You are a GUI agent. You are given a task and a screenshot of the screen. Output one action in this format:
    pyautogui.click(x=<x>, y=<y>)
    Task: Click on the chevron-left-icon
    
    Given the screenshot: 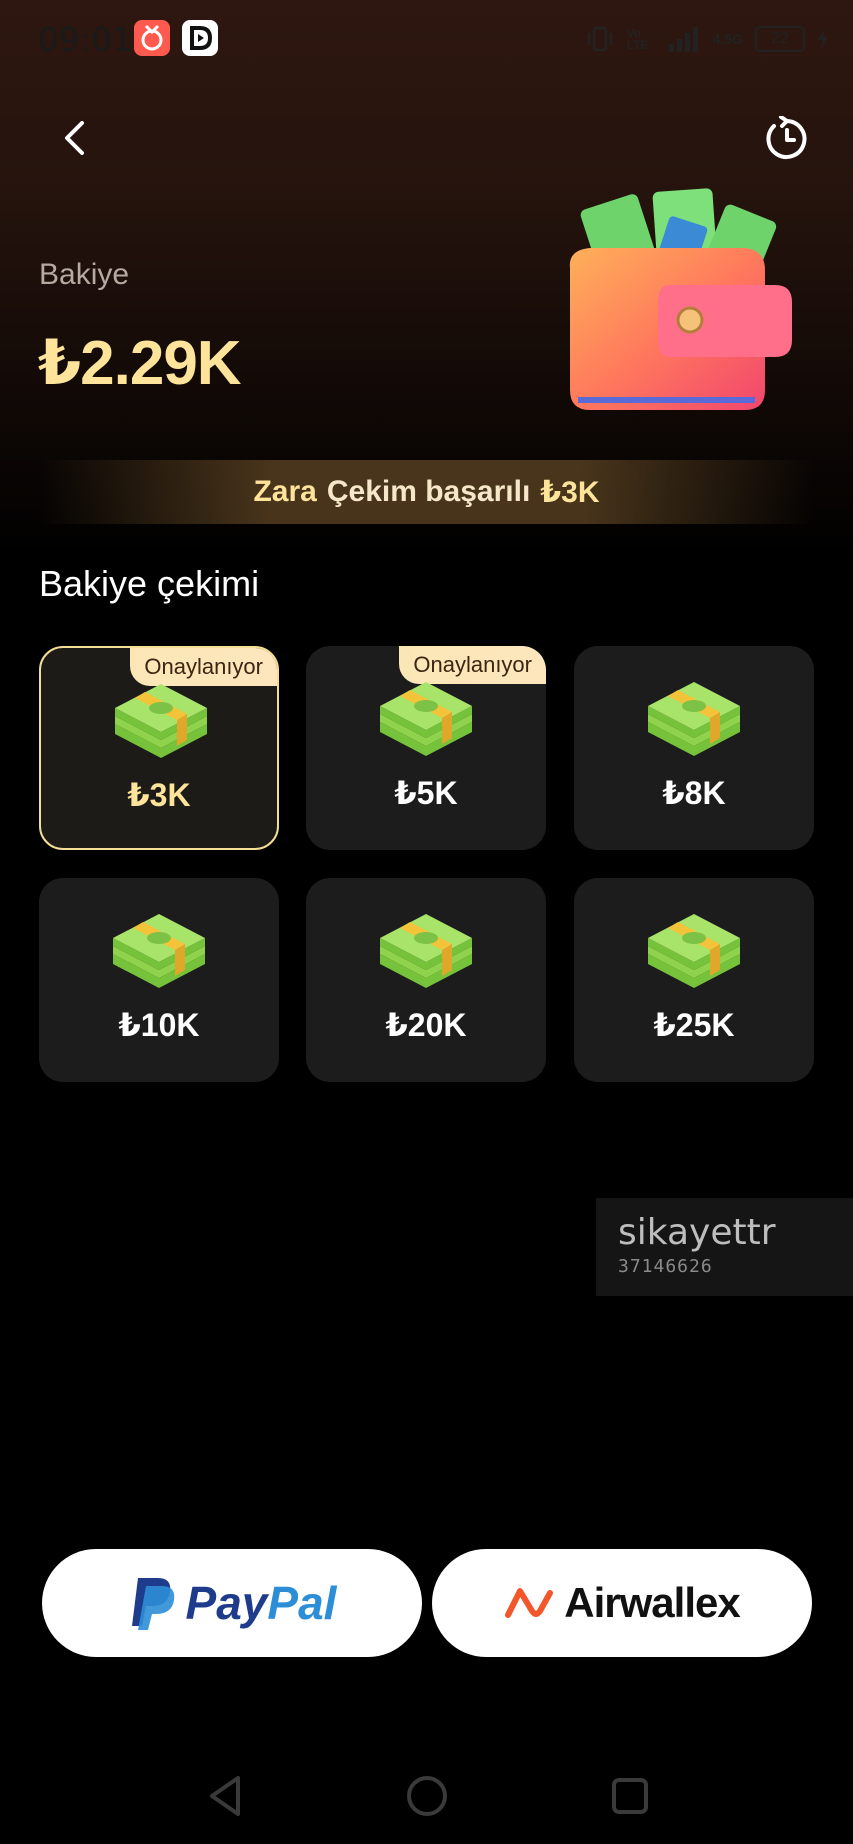 What is the action you would take?
    pyautogui.click(x=74, y=138)
    